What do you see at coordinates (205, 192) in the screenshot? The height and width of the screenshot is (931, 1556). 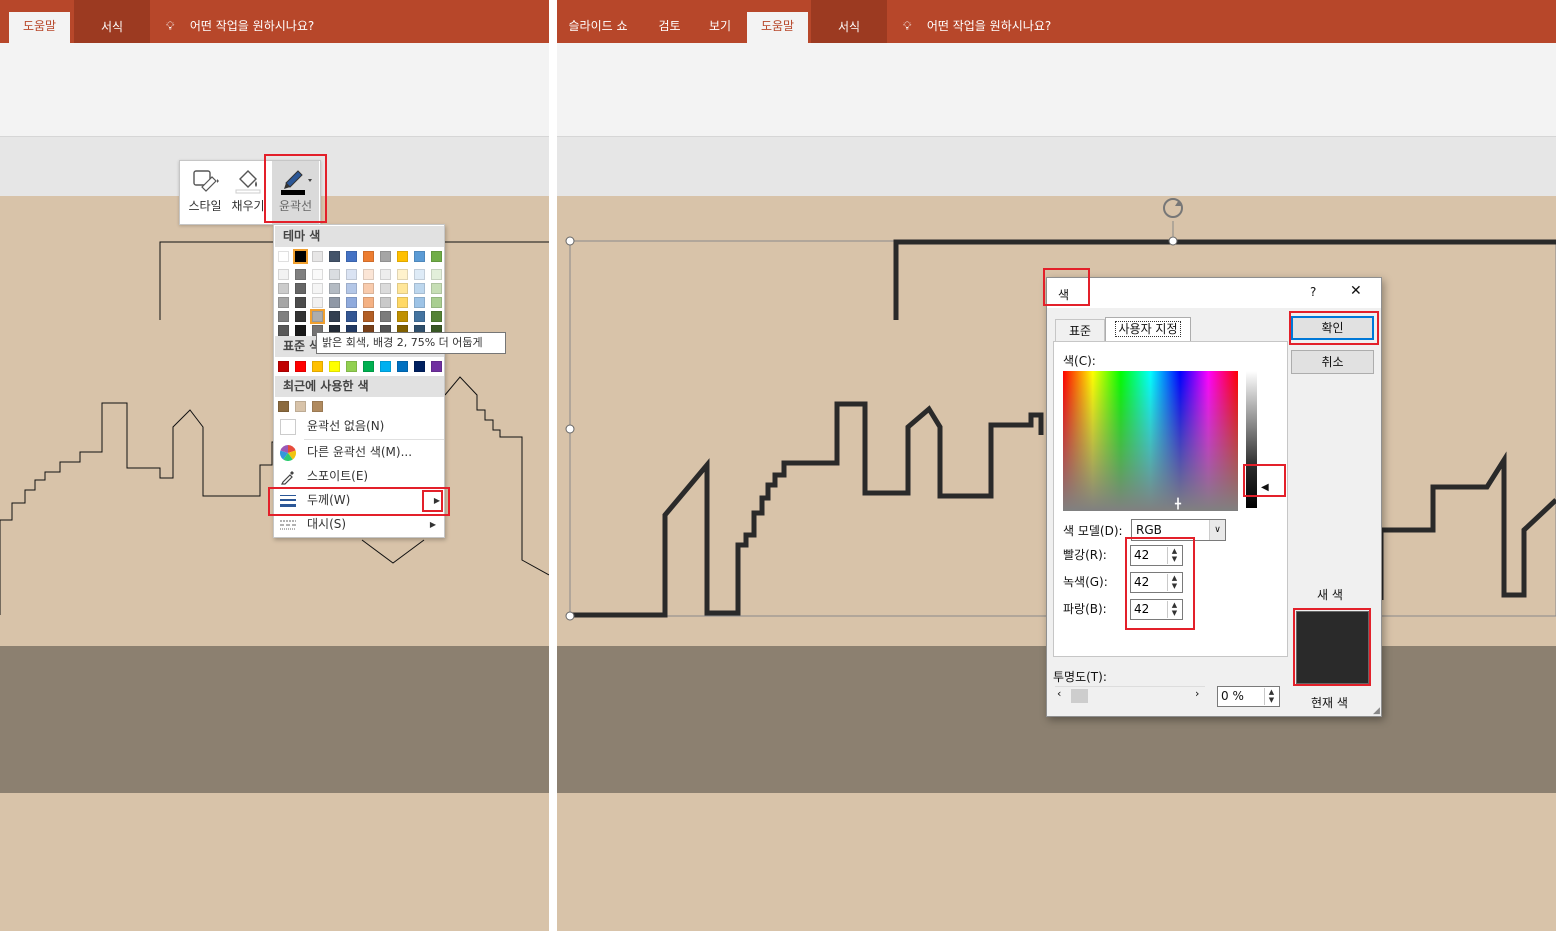 I see `style-button: 스타일` at bounding box center [205, 192].